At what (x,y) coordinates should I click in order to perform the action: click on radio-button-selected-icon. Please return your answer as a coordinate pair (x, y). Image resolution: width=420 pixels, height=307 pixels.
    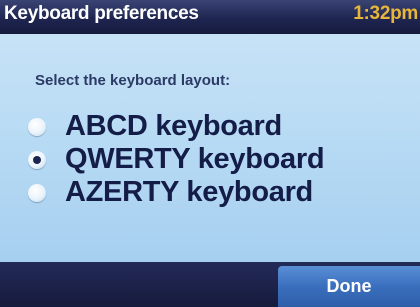
    Looking at the image, I should click on (37, 160).